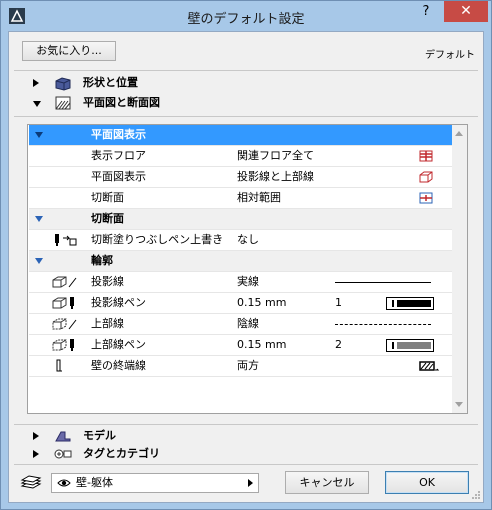 The height and width of the screenshot is (510, 492). I want to click on end-line-both-icon, so click(429, 366).